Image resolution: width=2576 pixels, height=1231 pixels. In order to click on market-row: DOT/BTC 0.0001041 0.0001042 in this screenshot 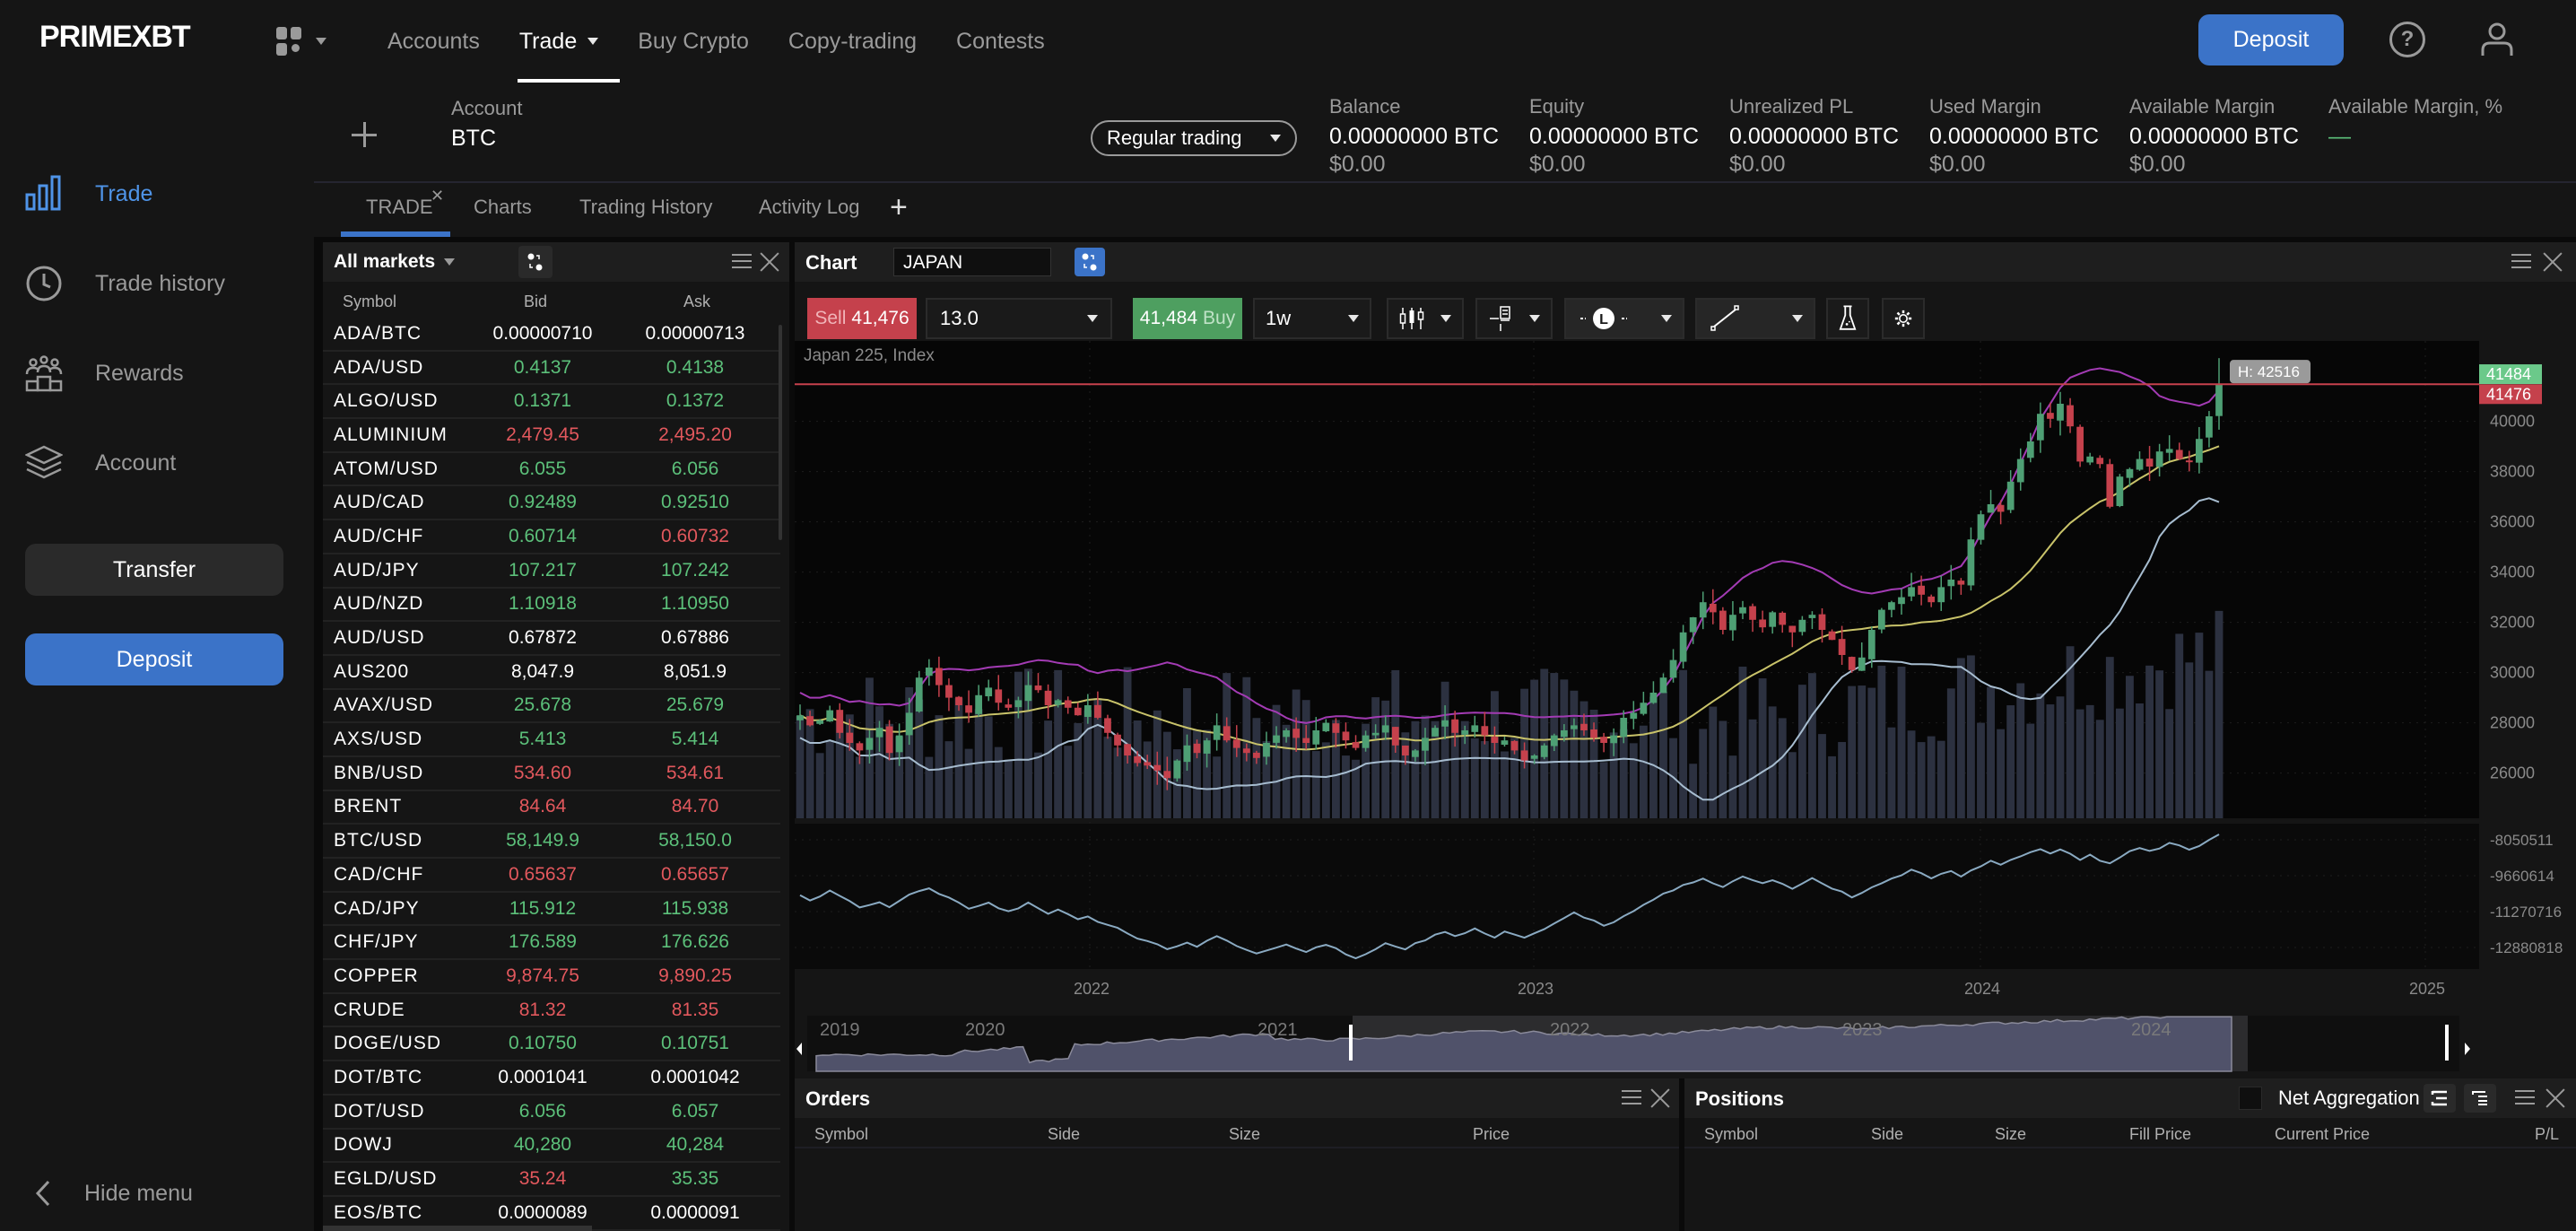, I will do `click(551, 1078)`.